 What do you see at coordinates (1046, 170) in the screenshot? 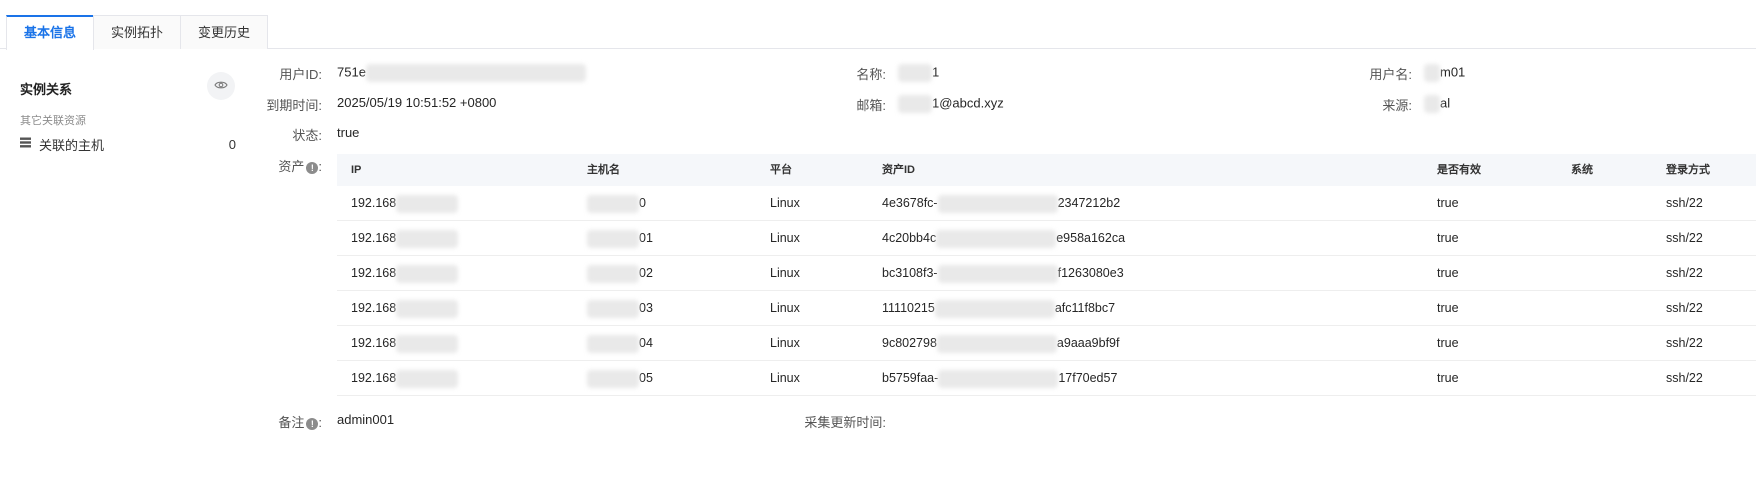
I see `table-header: IP 主机名 平台 资产ID 是否有效 系统 登录方式` at bounding box center [1046, 170].